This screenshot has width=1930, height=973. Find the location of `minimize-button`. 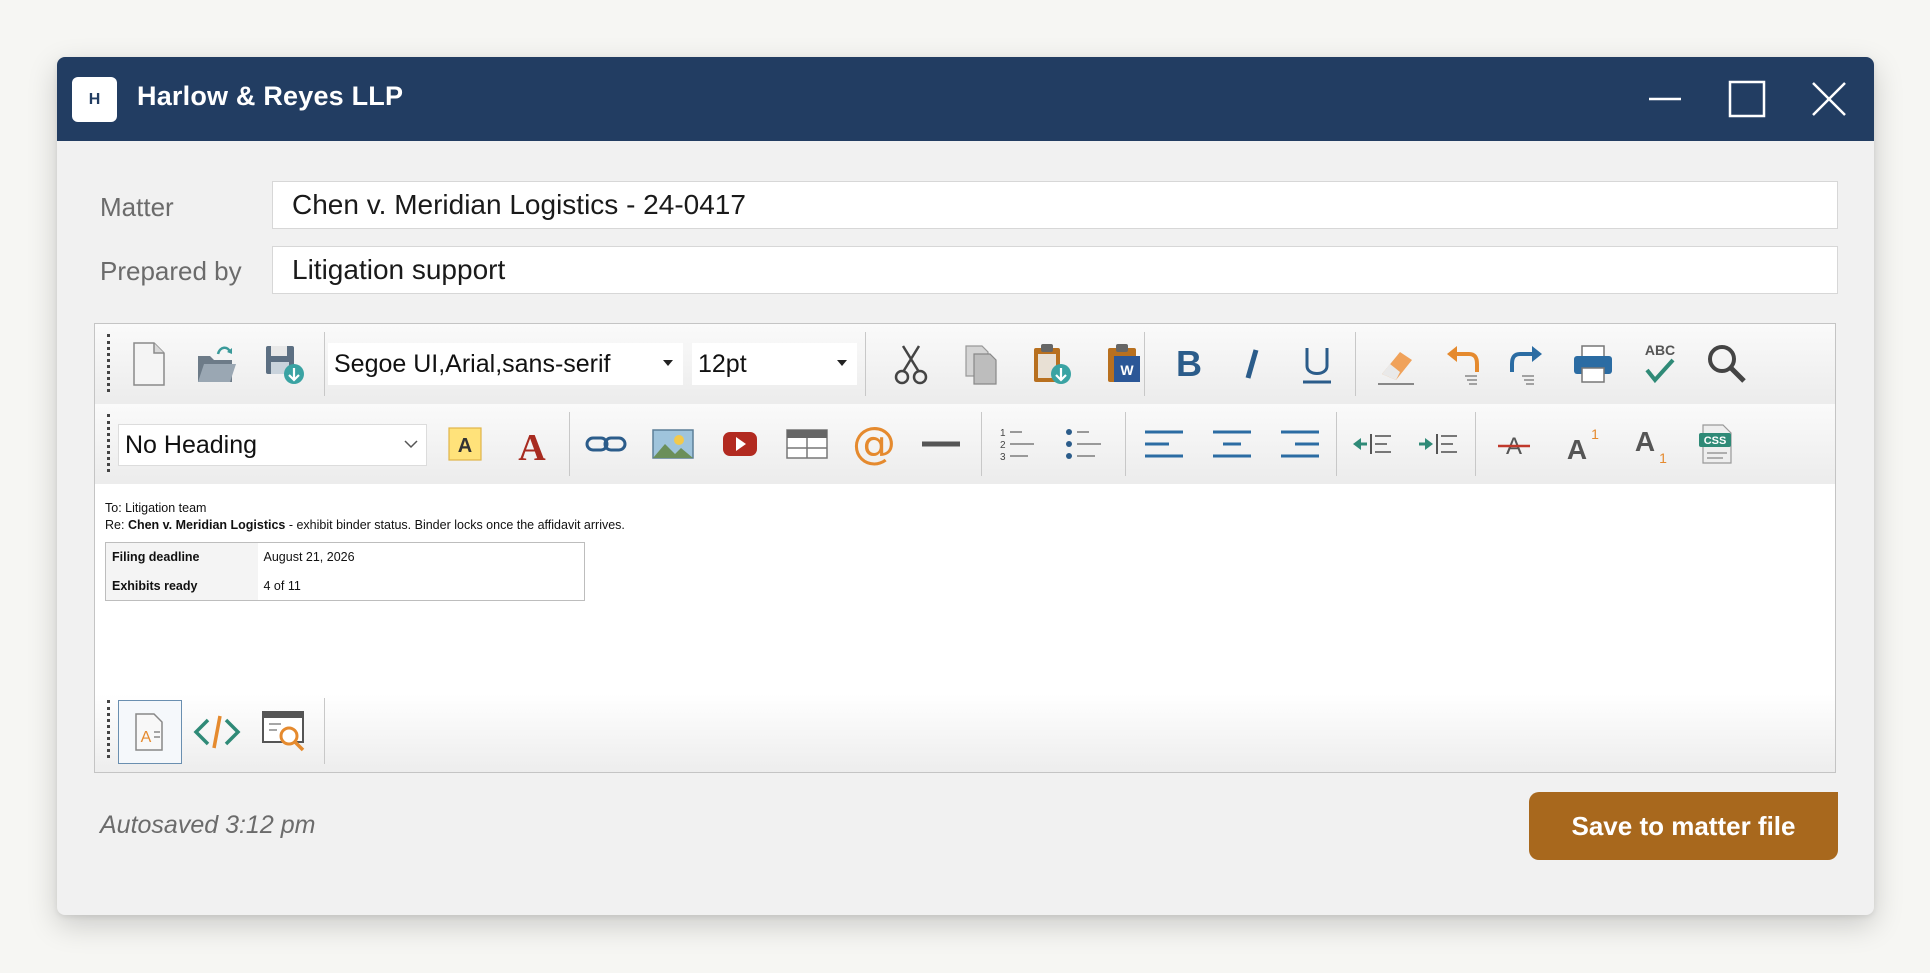

minimize-button is located at coordinates (1665, 99).